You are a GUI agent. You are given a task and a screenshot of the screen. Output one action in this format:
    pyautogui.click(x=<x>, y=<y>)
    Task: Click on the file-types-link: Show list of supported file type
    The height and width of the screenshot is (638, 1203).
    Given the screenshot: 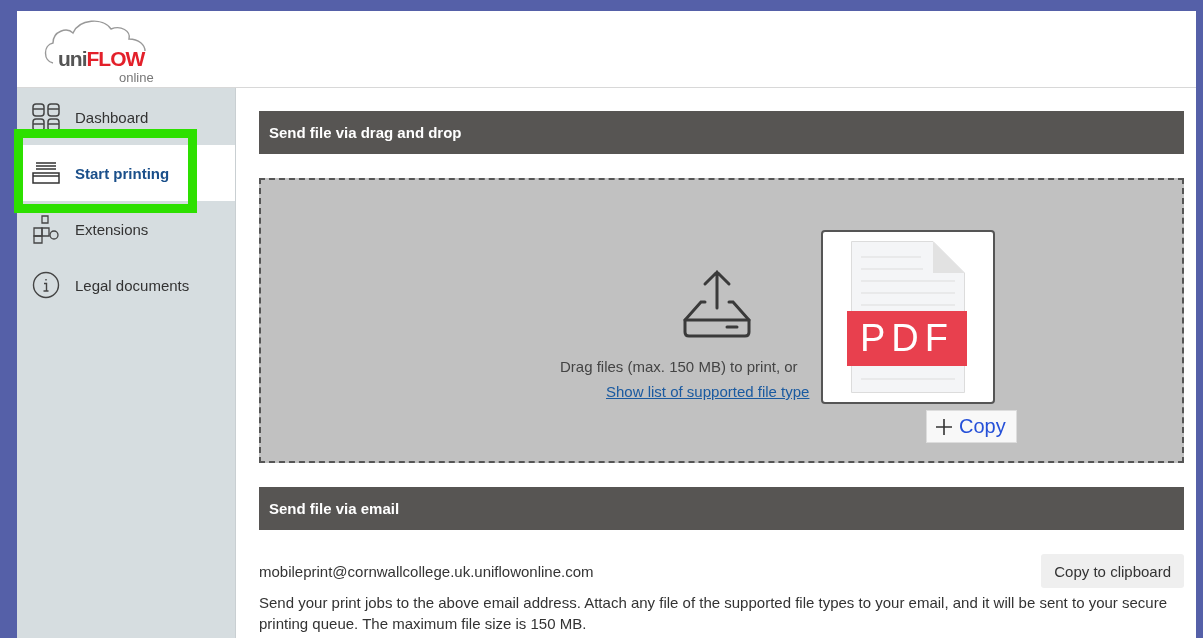 What is the action you would take?
    pyautogui.click(x=535, y=391)
    